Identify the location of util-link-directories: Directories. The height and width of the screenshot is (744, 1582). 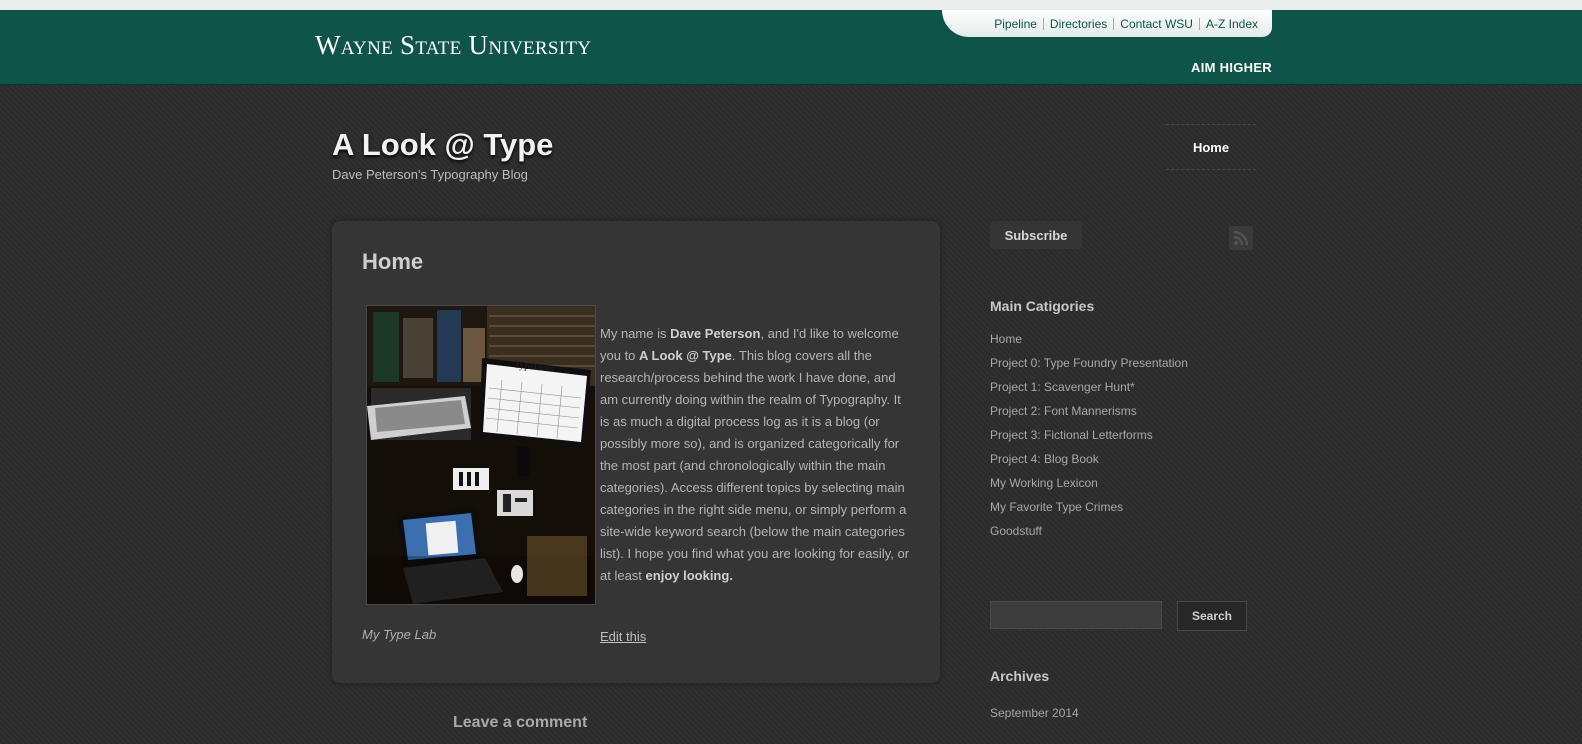
(1077, 23).